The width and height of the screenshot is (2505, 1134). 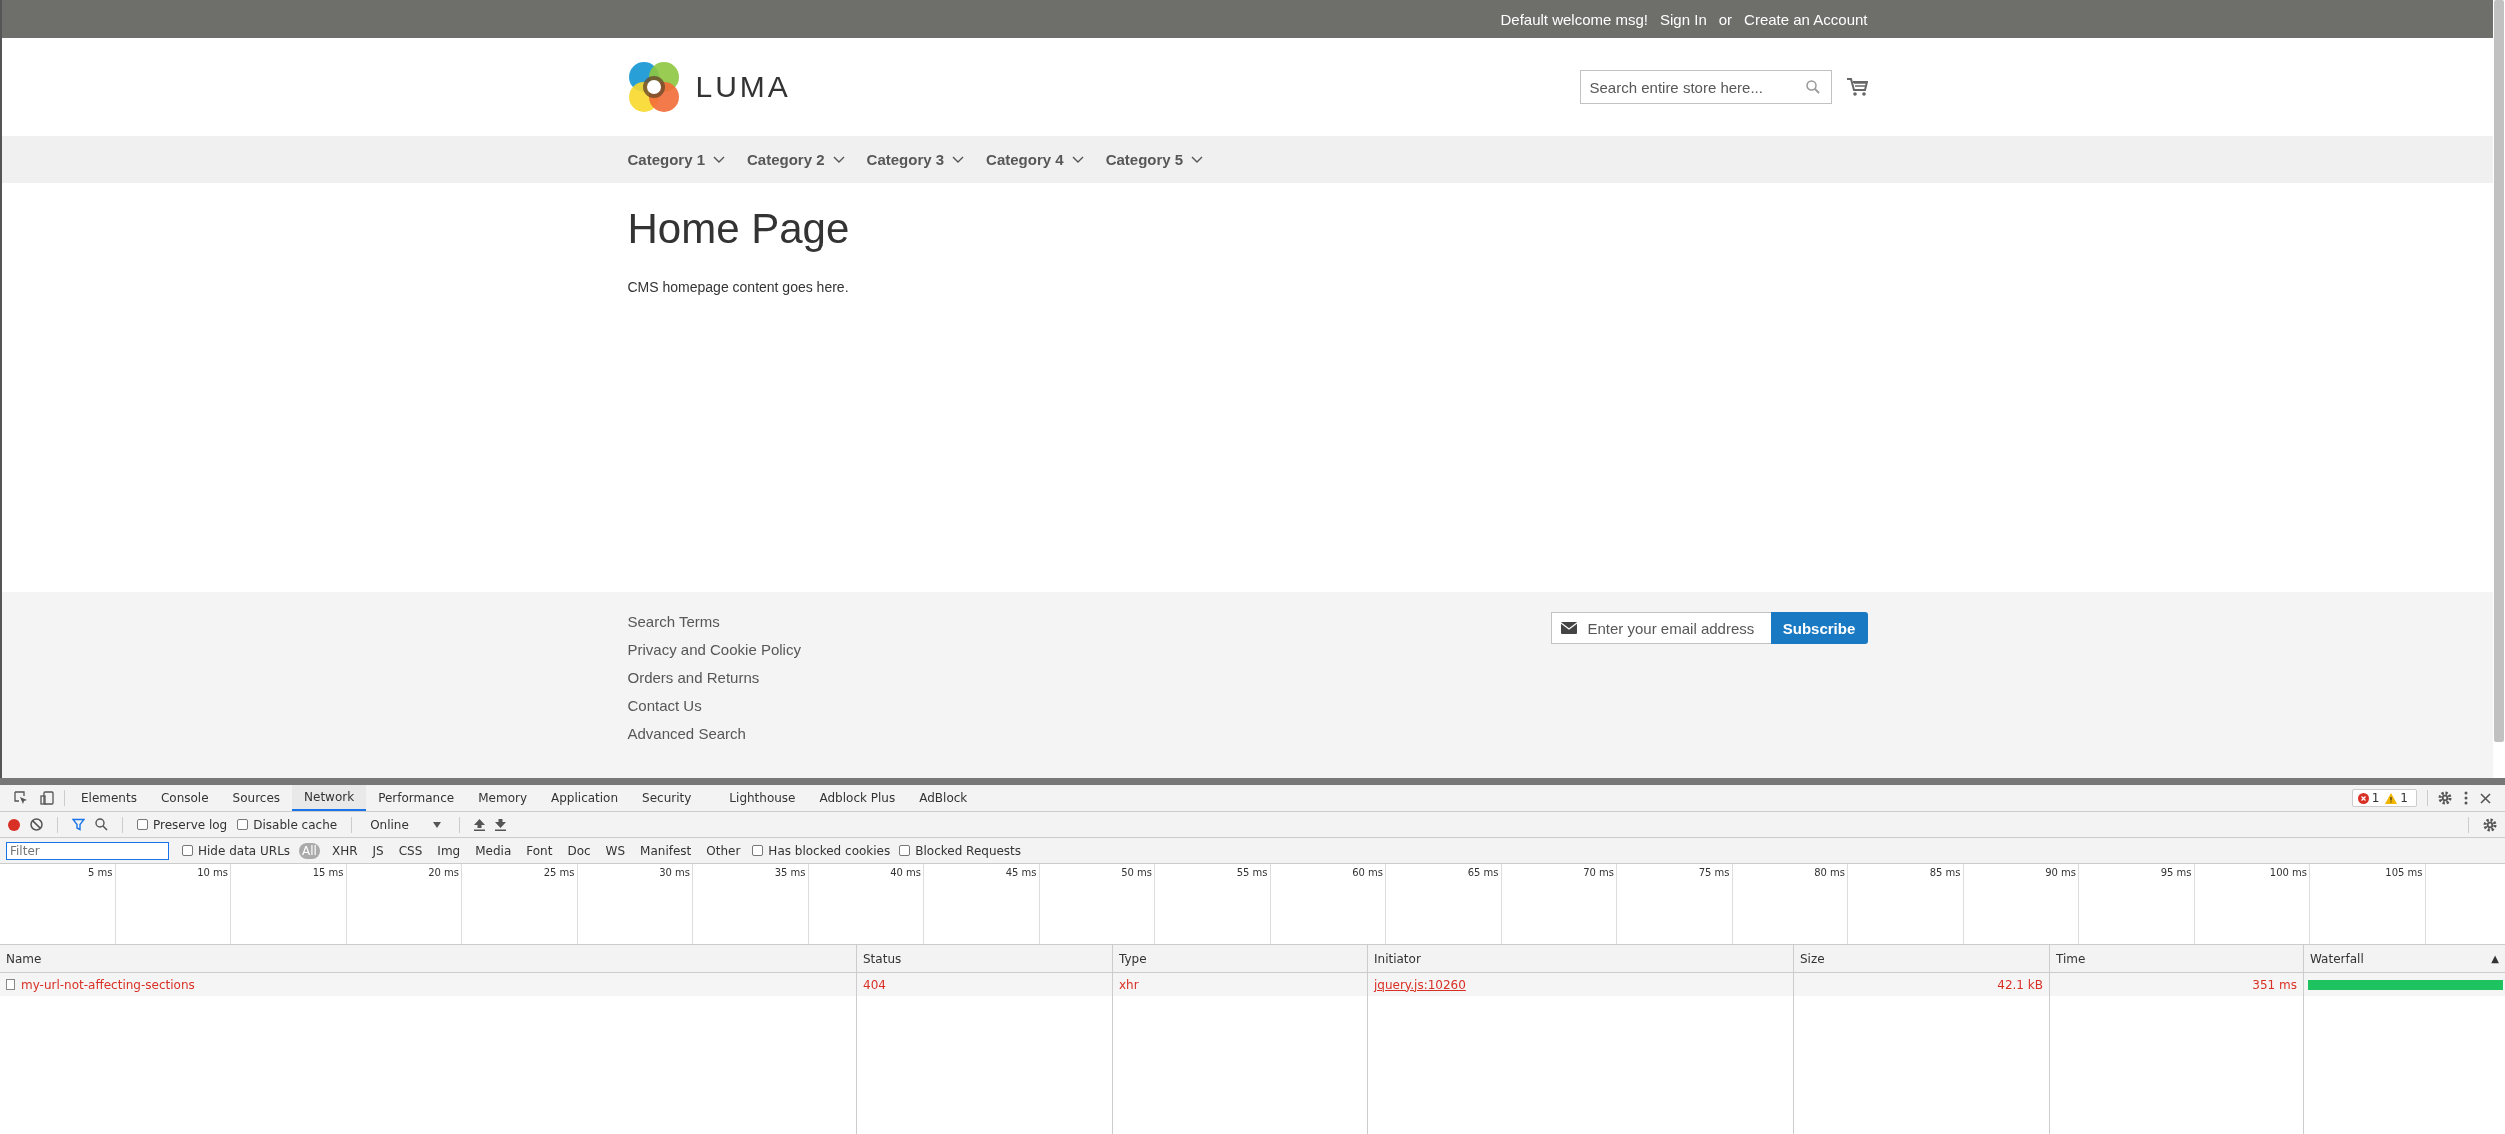 I want to click on column-header: Size, so click(x=1812, y=958).